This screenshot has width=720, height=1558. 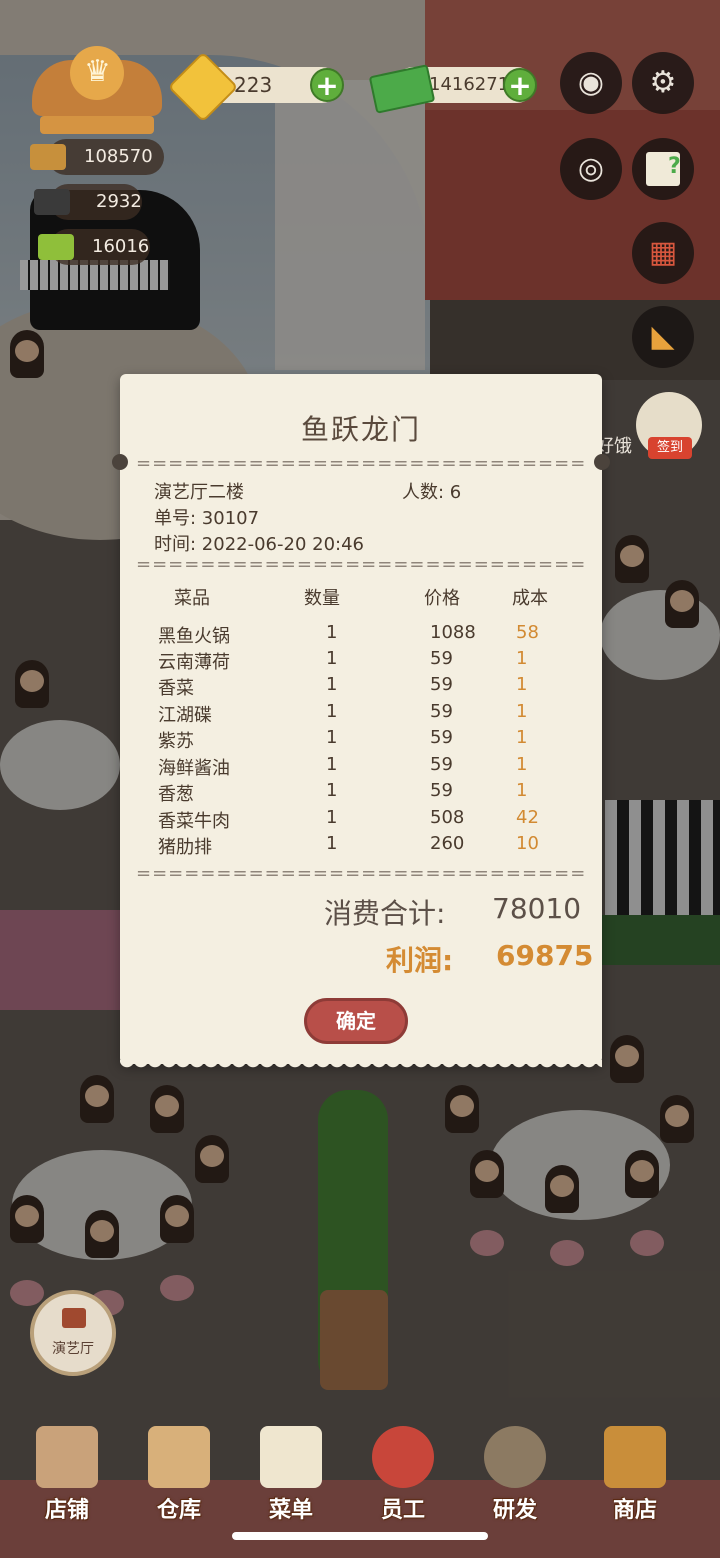 I want to click on dish-price: 260, so click(x=447, y=843).